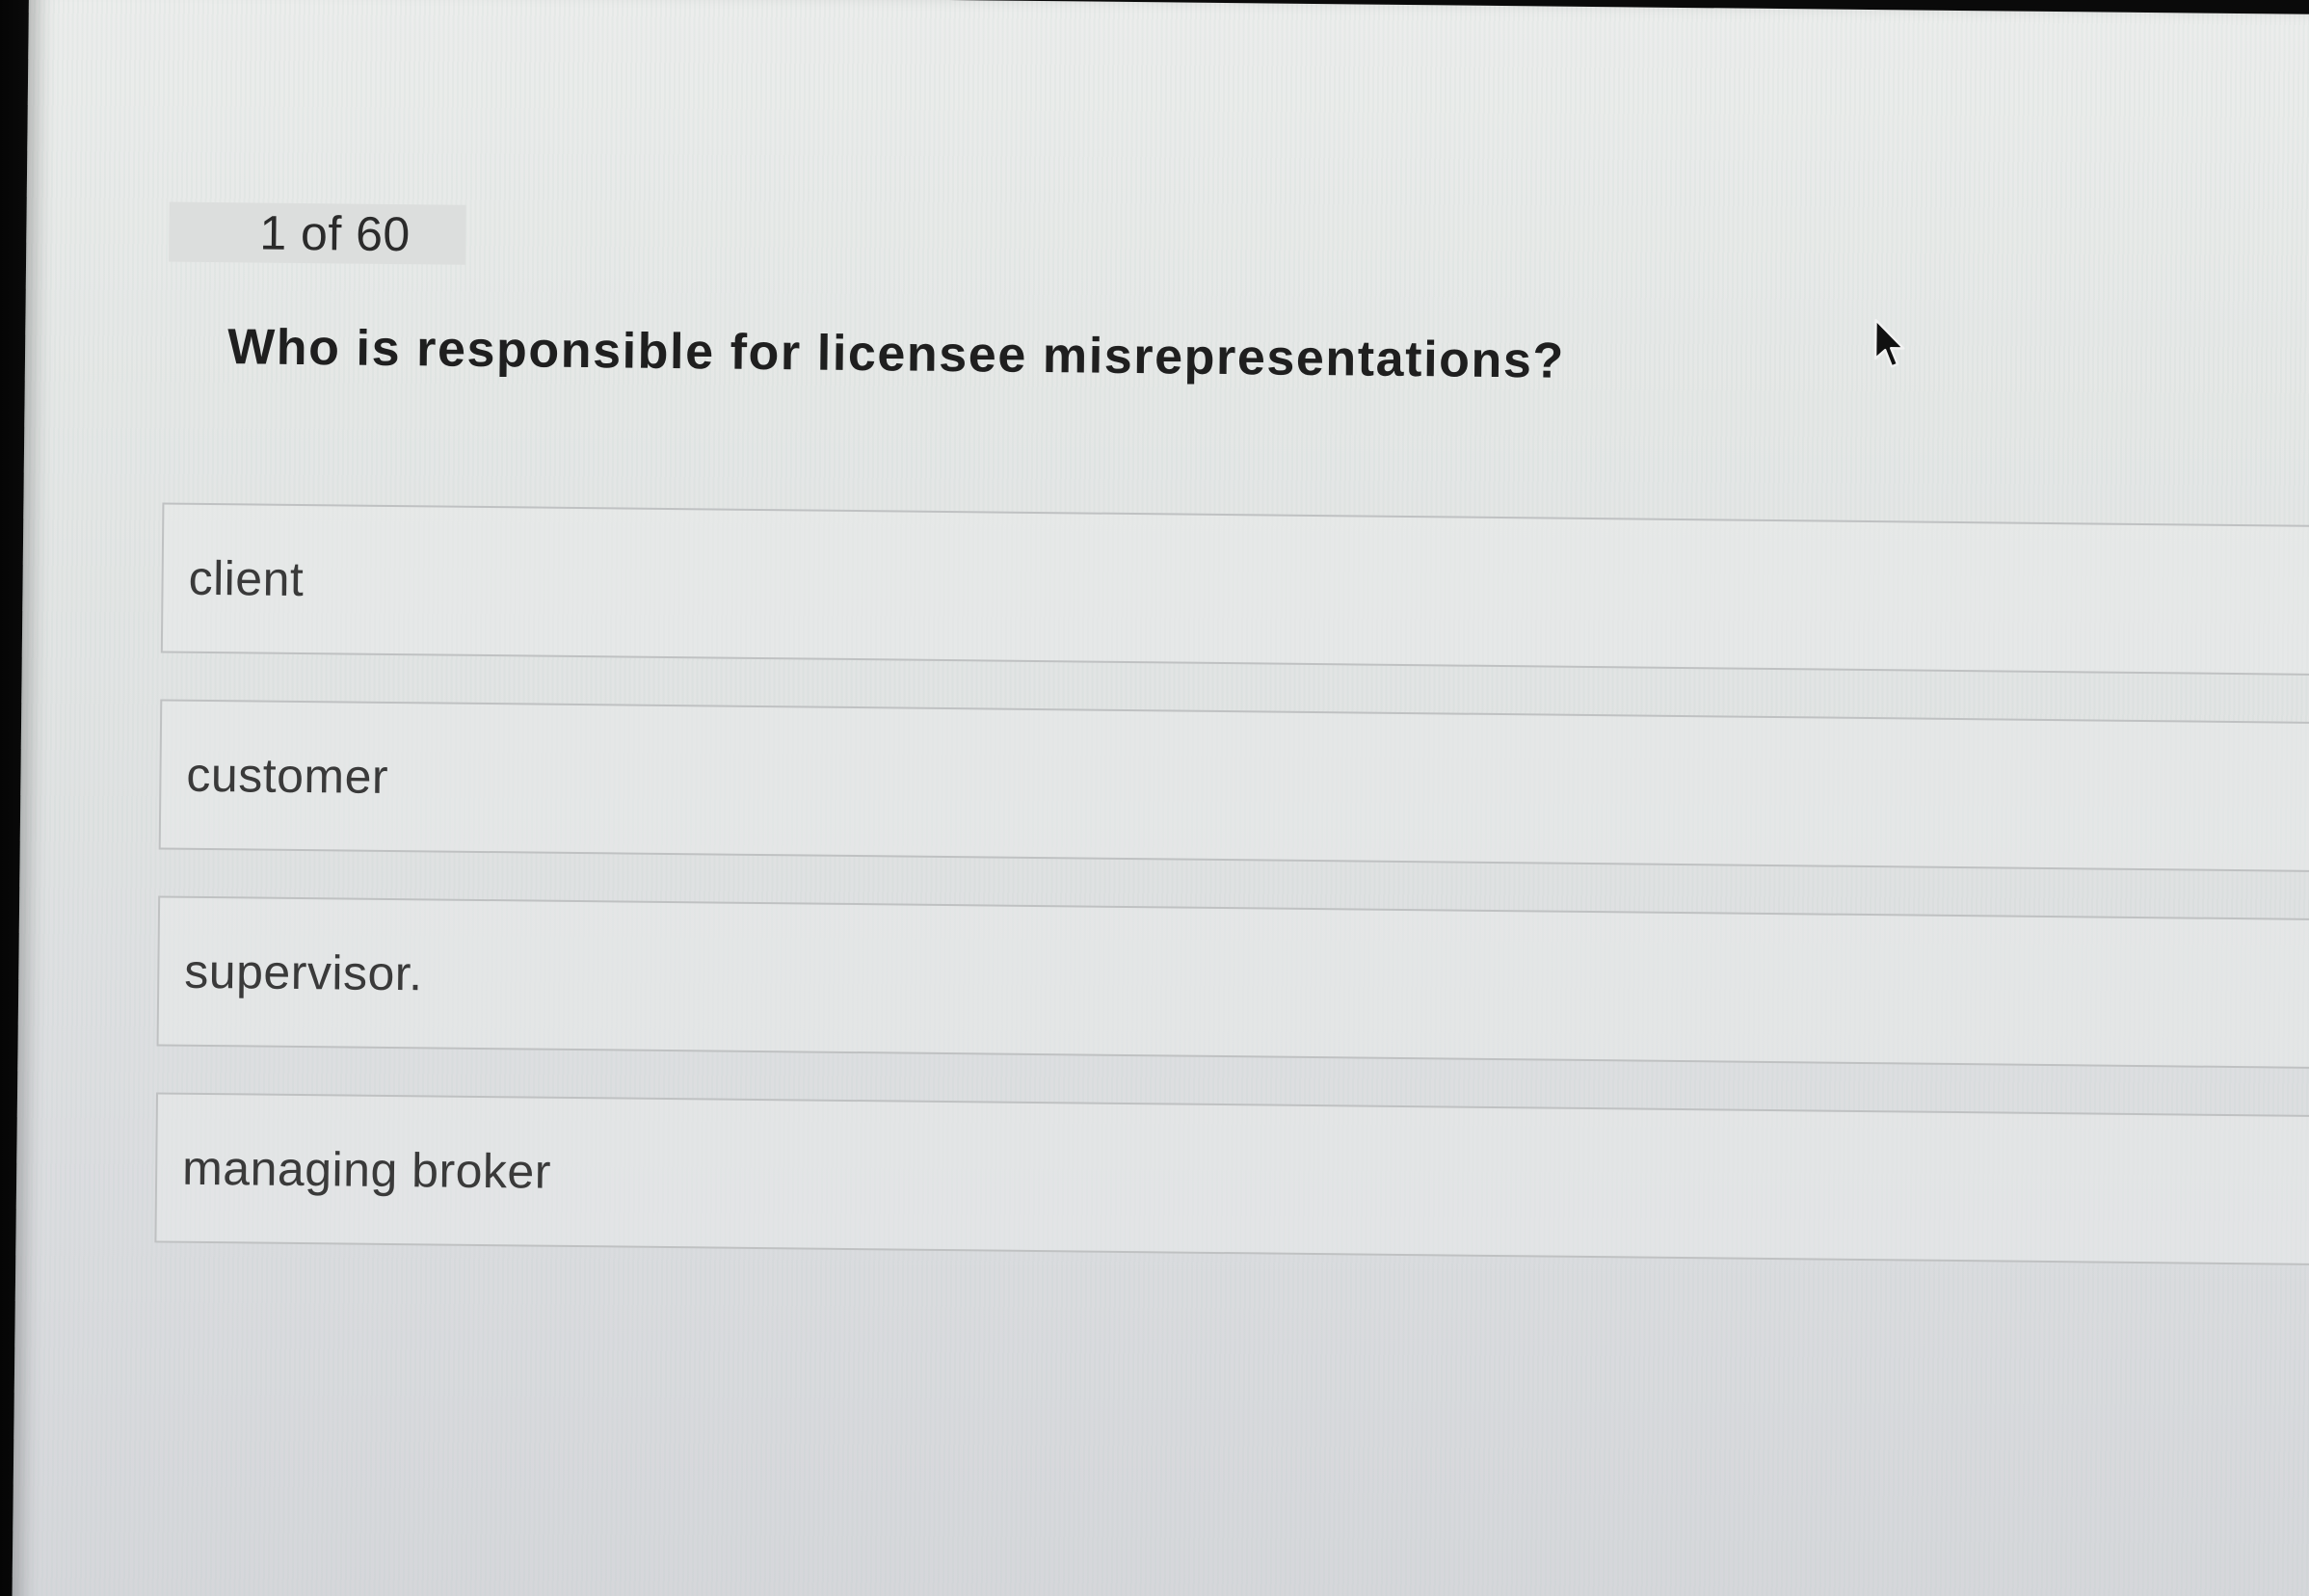  I want to click on answer-option-customer: customer, so click(1233, 786).